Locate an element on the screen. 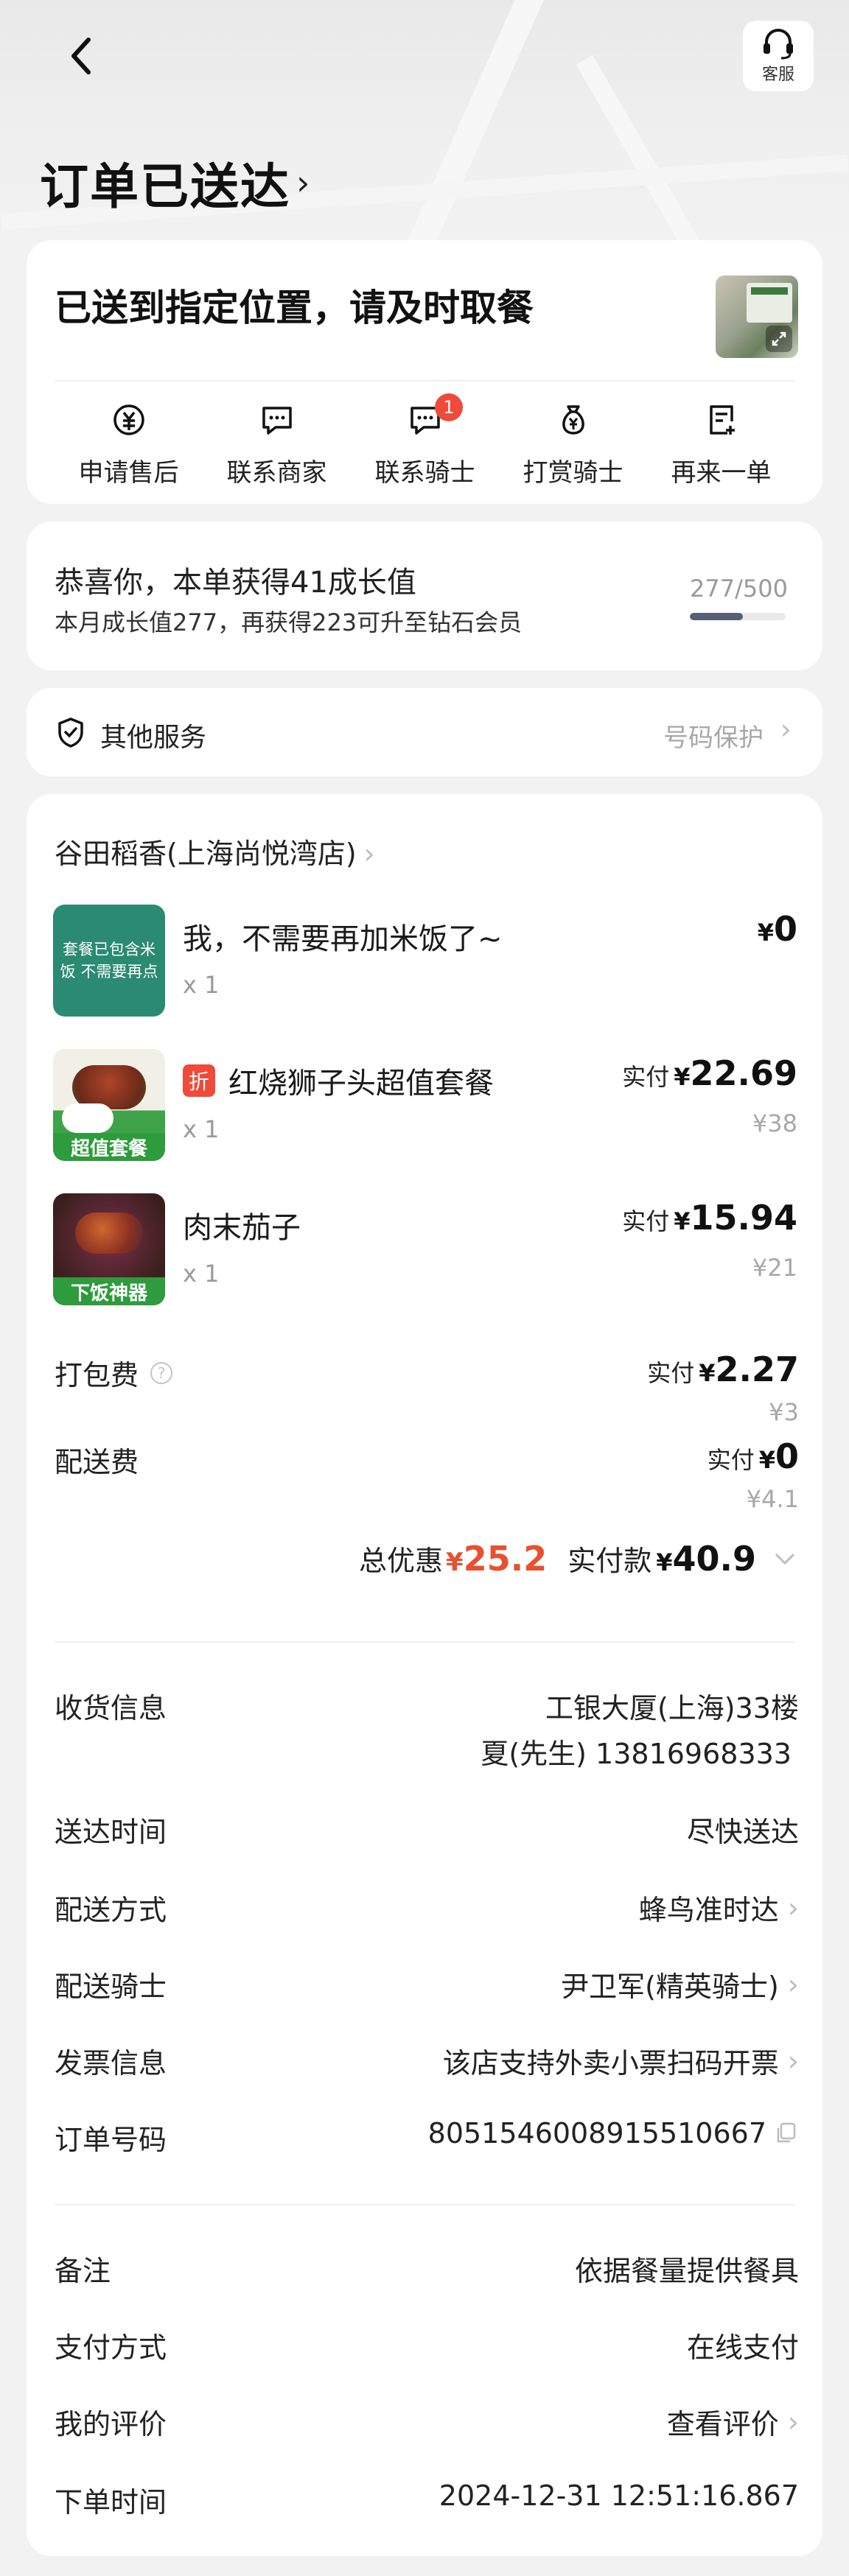 Image resolution: width=849 pixels, height=2576 pixels. payment-value: 在线支付 is located at coordinates (742, 2347).